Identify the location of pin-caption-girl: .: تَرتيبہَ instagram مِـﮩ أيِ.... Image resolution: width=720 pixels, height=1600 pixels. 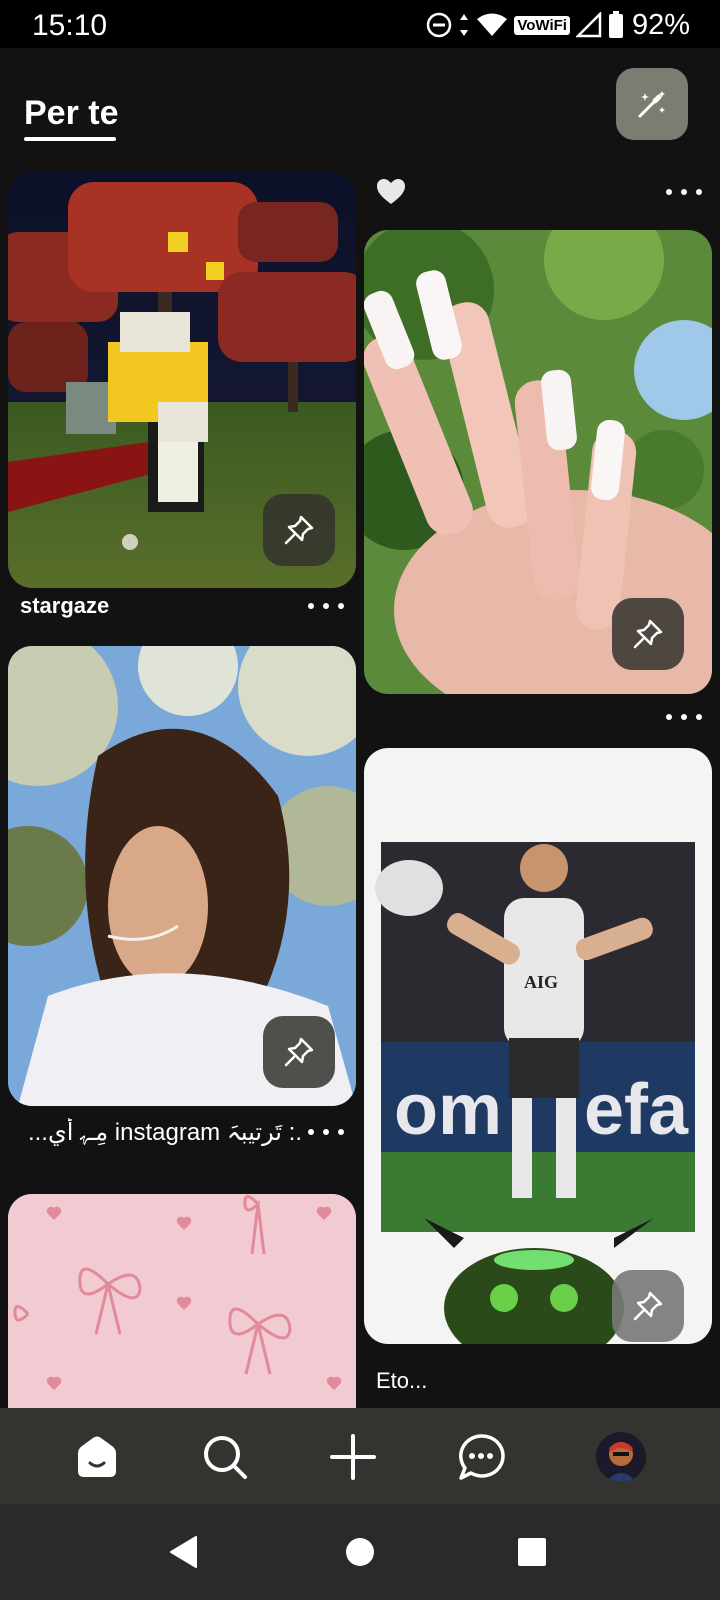
(164, 1132).